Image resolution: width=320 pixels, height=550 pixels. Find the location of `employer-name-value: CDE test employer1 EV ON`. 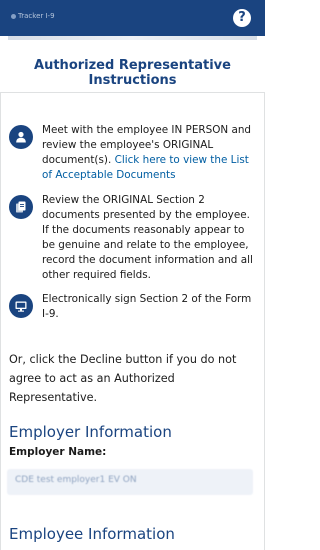

employer-name-value: CDE test employer1 EV ON is located at coordinates (130, 482).